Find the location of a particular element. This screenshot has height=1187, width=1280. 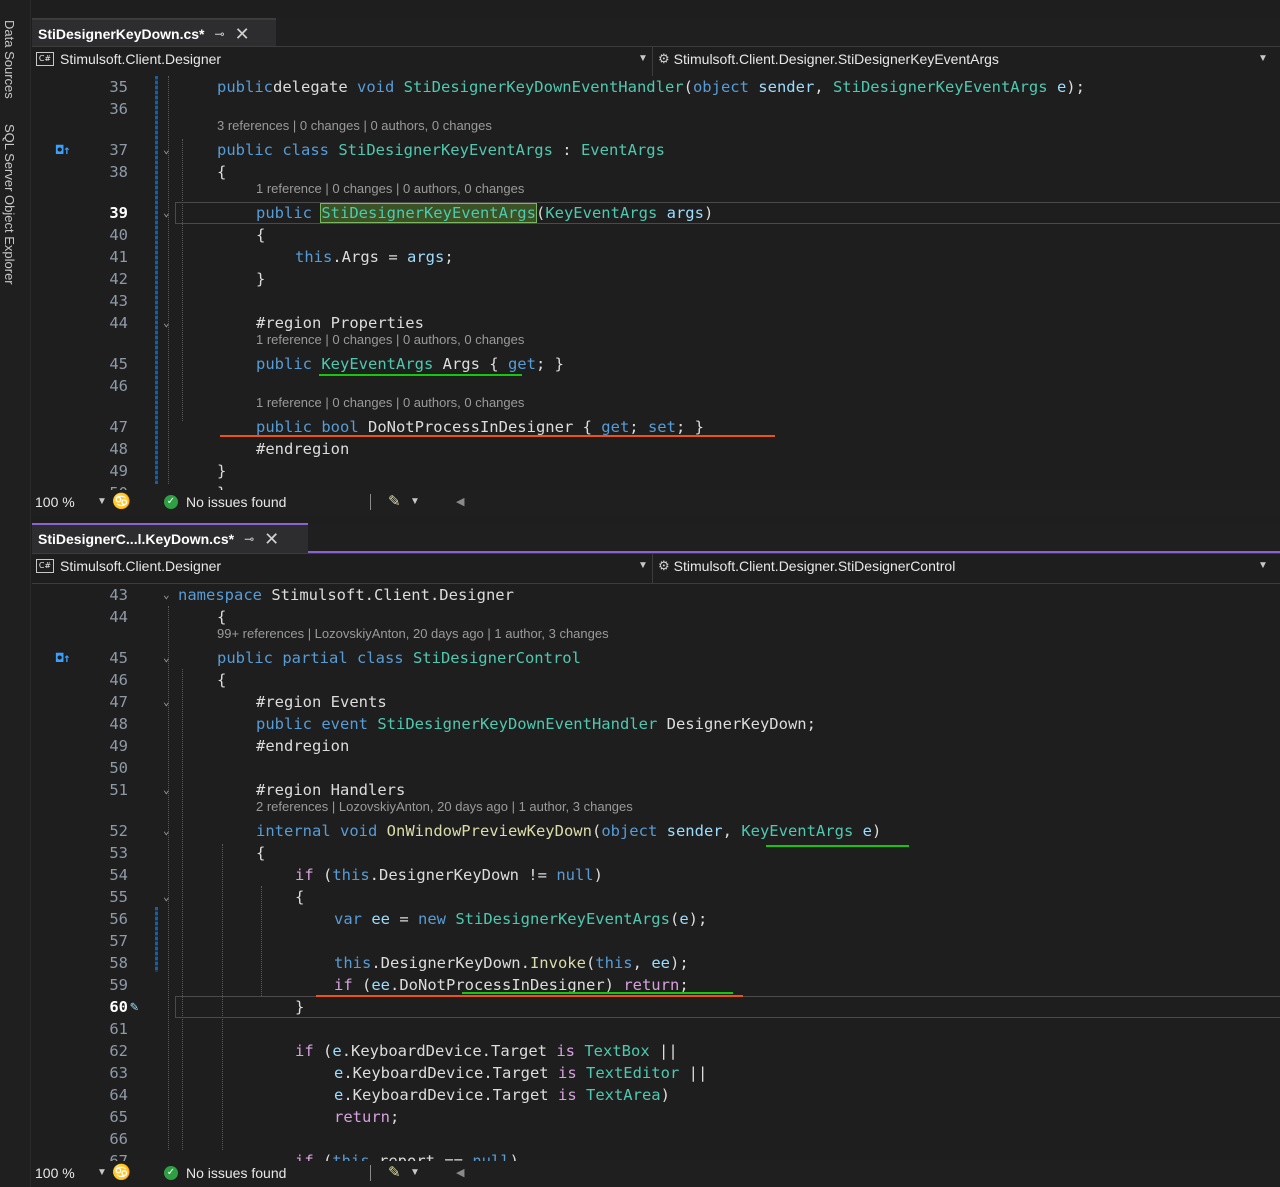

code-line: 60 ✎} is located at coordinates (656, 1007).